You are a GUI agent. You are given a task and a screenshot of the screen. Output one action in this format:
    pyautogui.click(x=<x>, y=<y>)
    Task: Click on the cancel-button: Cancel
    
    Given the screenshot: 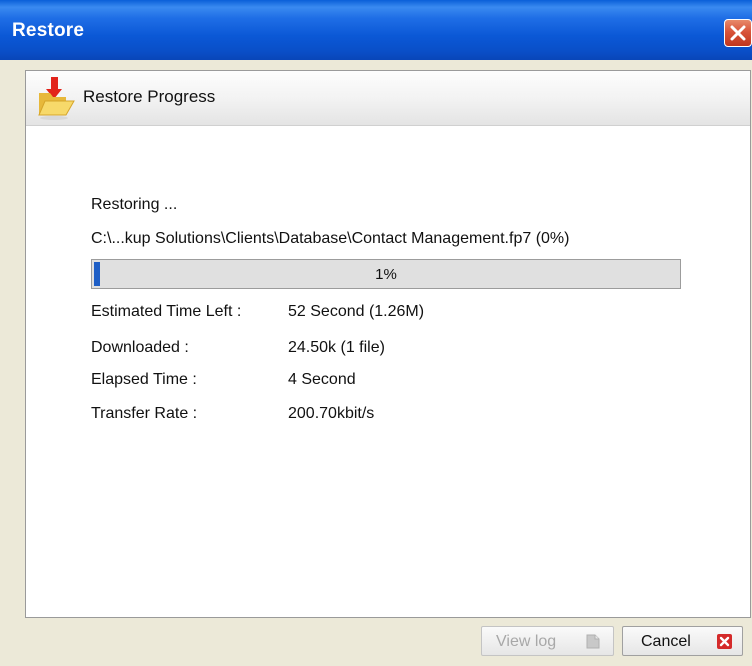 What is the action you would take?
    pyautogui.click(x=682, y=641)
    